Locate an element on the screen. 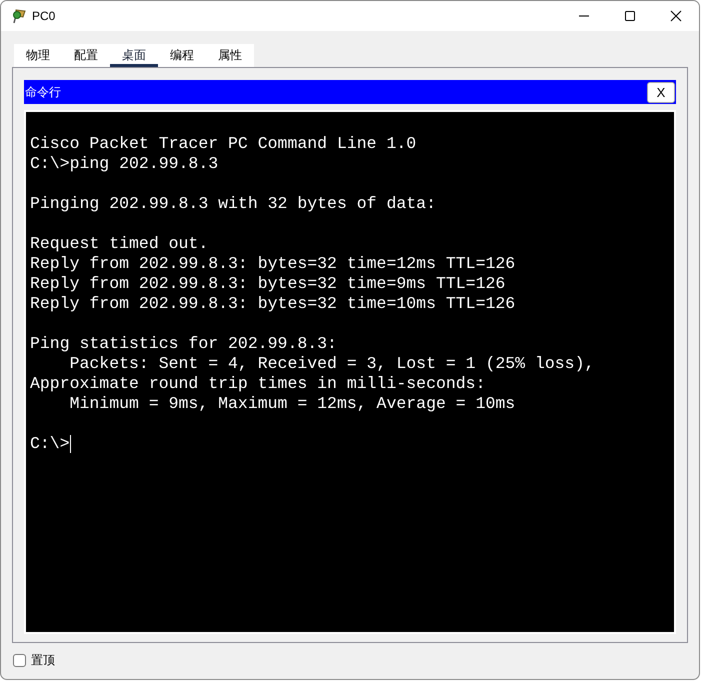 This screenshot has width=702, height=682. terminal-line: C:\> is located at coordinates (50, 444).